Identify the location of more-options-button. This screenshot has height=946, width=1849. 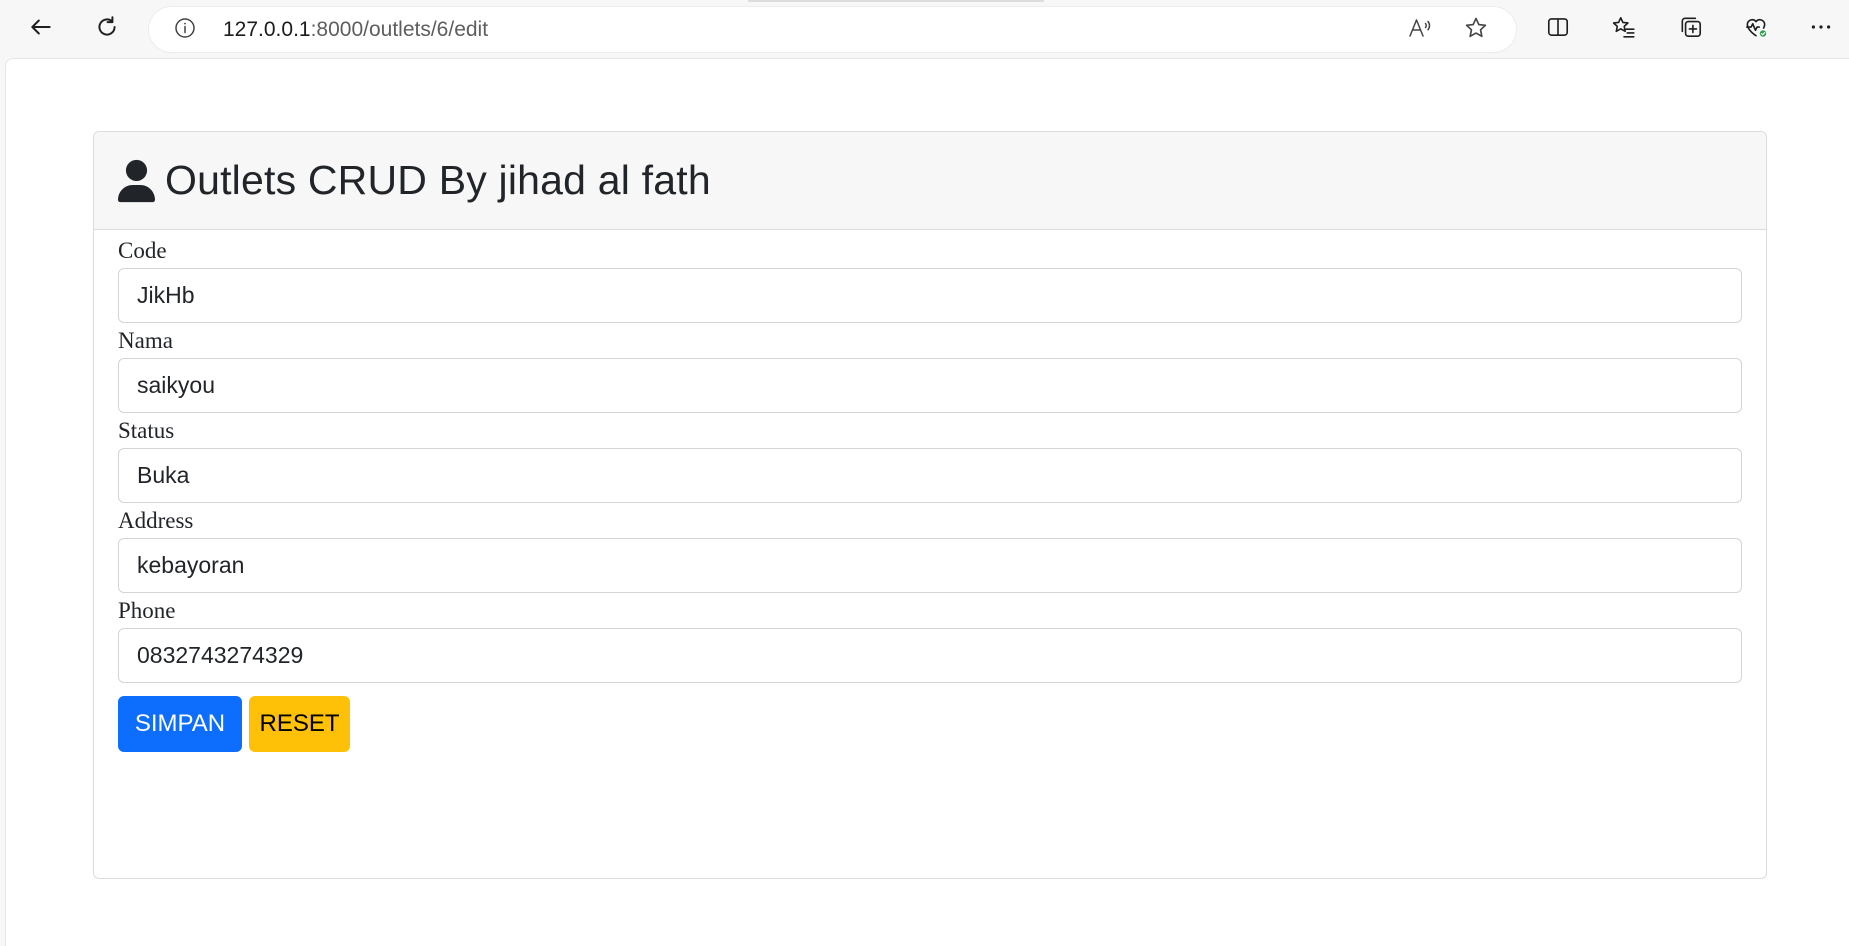
(1821, 29).